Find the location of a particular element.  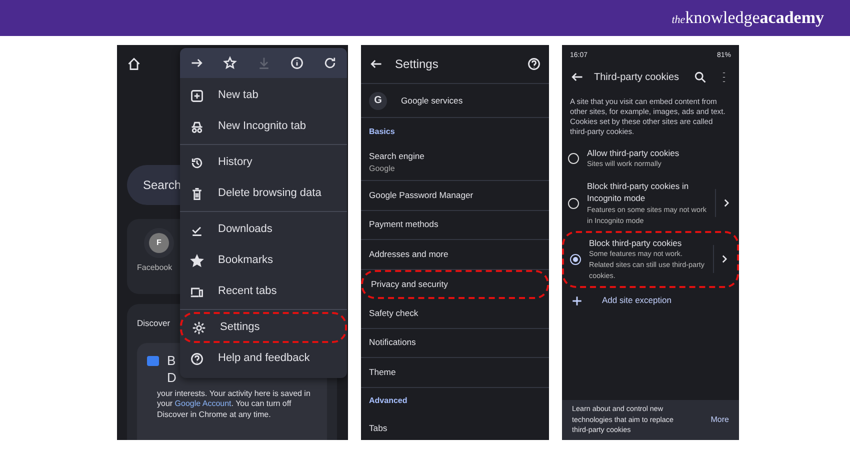

article-title: B is located at coordinates (171, 361).